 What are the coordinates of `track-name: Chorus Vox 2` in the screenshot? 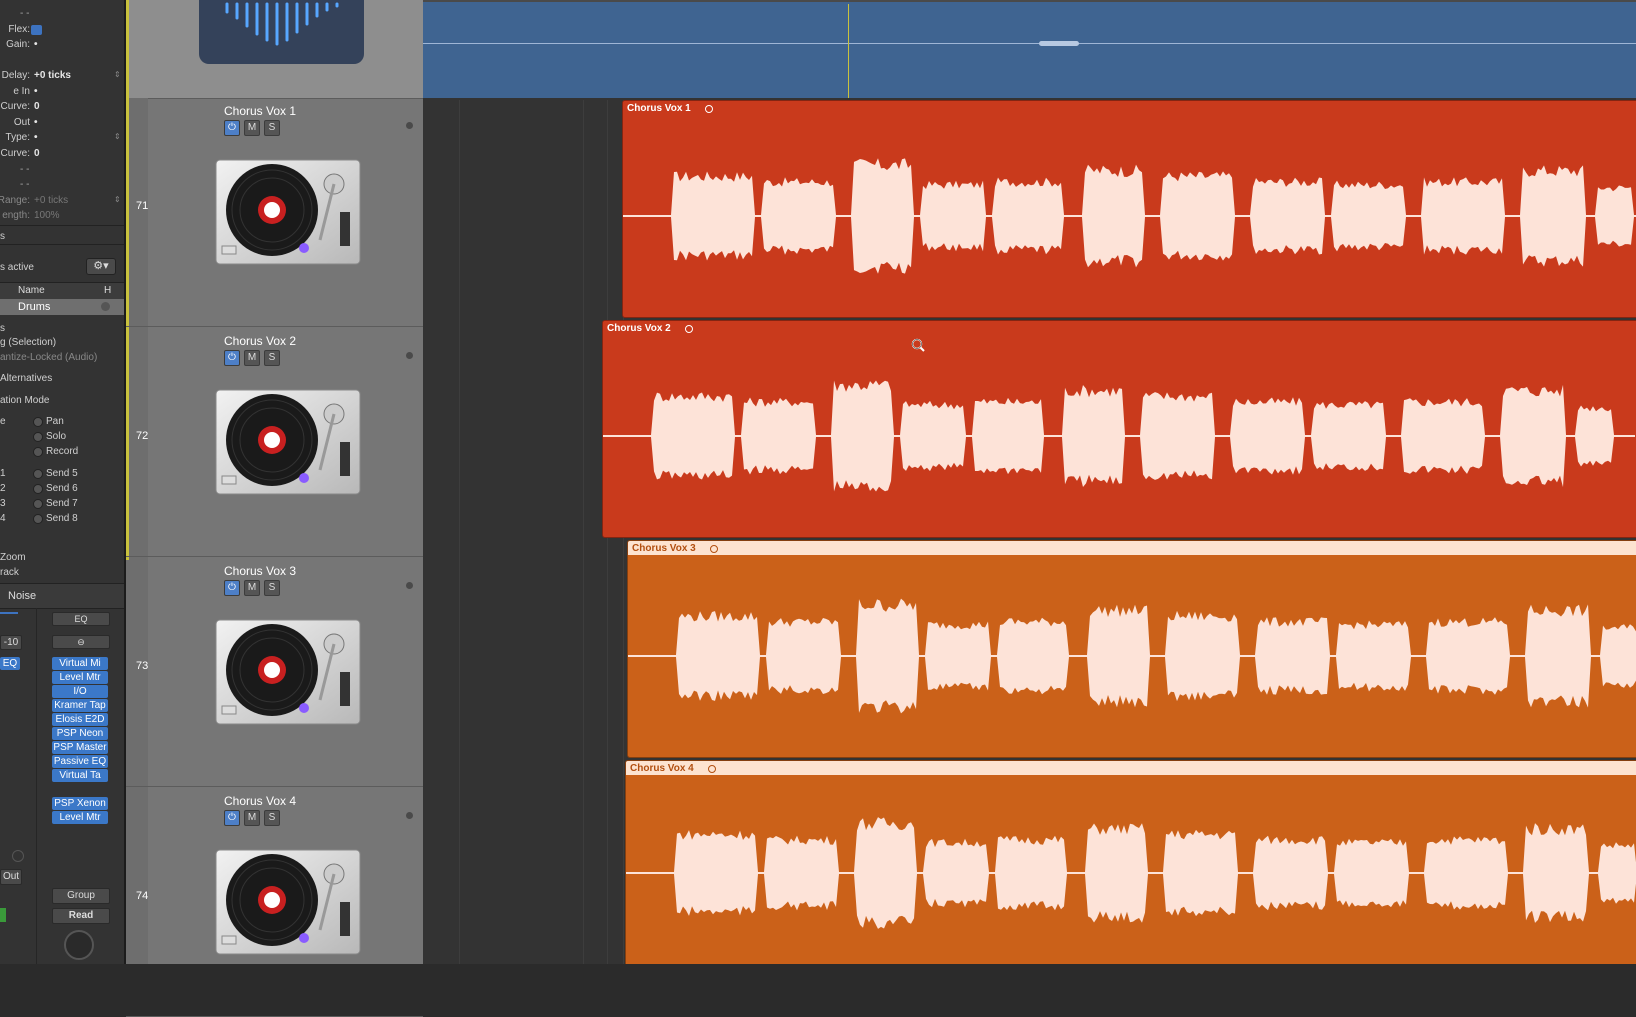 It's located at (260, 341).